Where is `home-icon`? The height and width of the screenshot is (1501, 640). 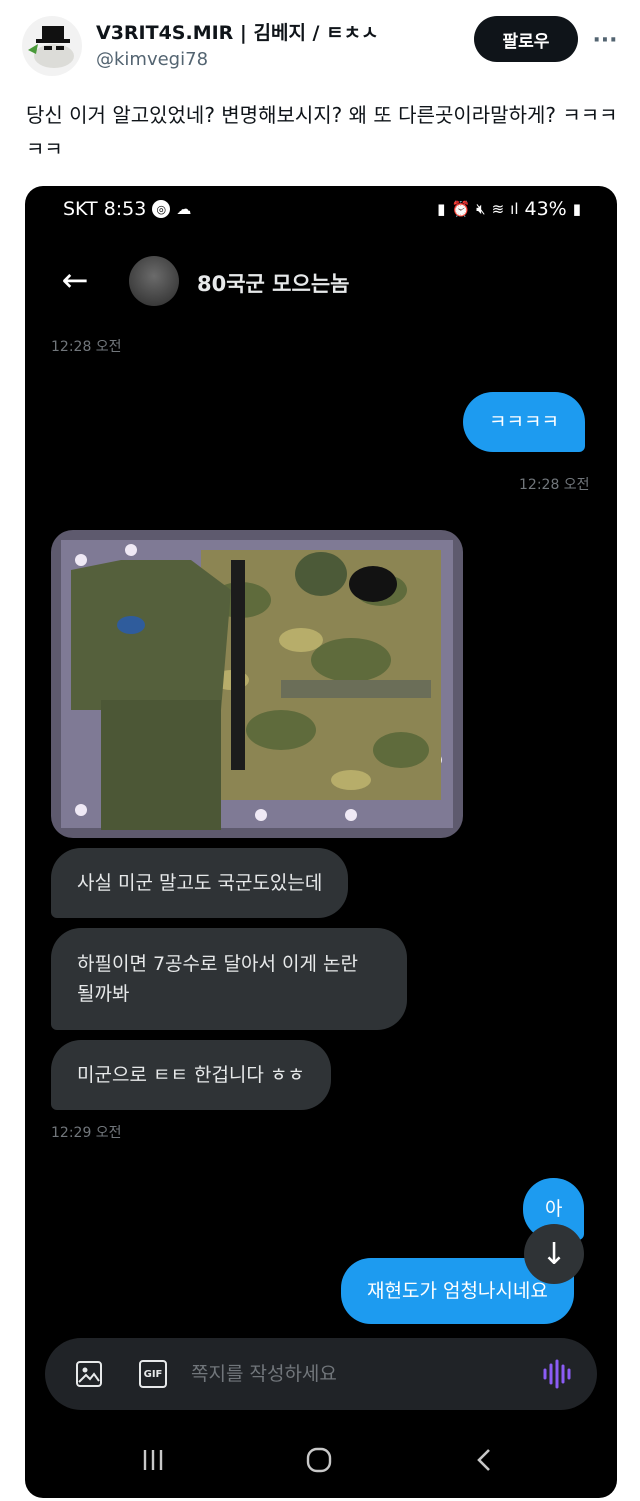
home-icon is located at coordinates (319, 1460).